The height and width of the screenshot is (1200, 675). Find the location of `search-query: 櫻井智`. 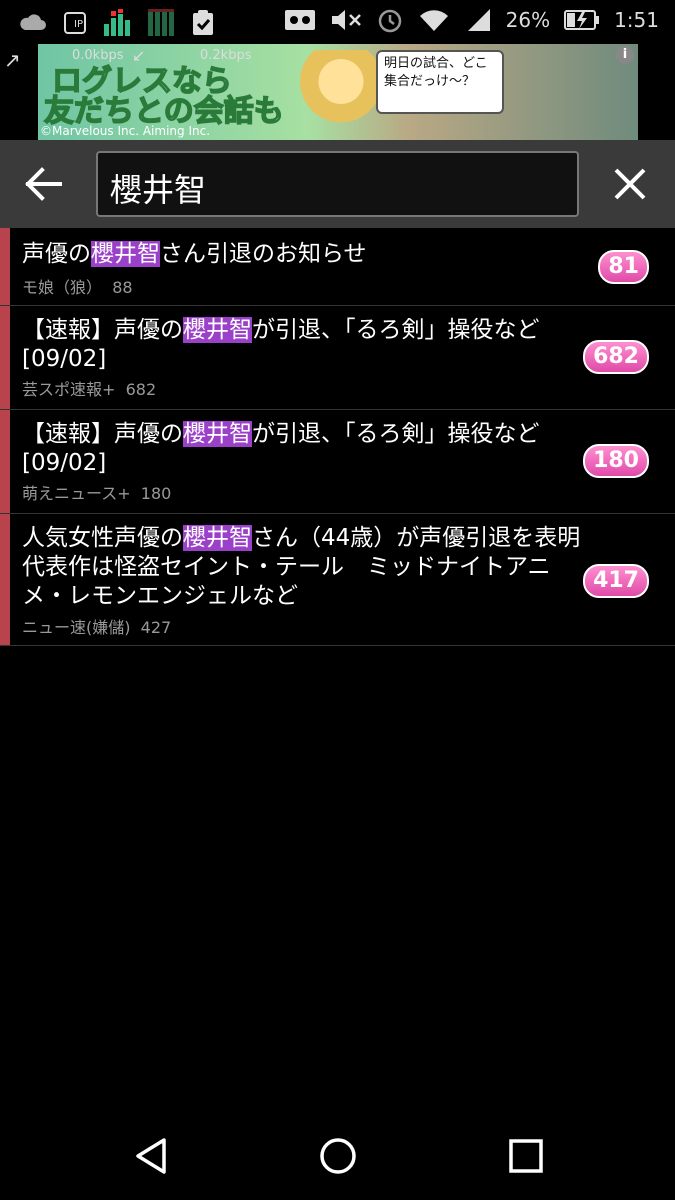

search-query: 櫻井智 is located at coordinates (158, 190).